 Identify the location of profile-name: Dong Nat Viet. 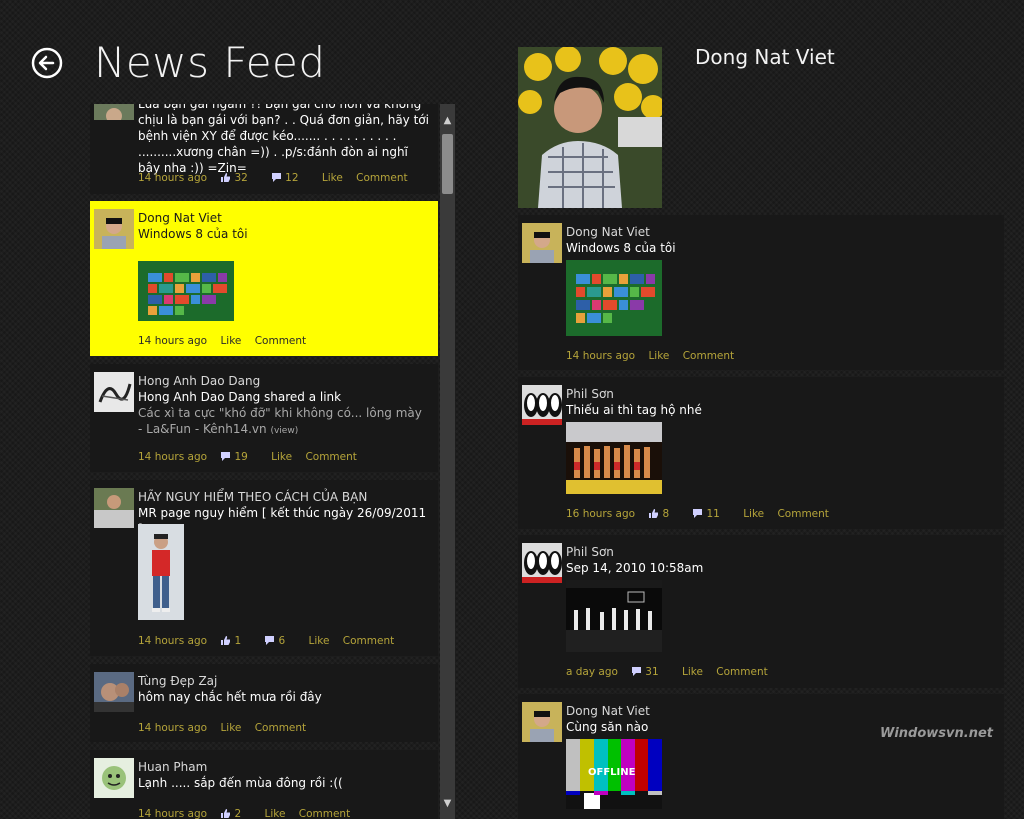
(765, 57).